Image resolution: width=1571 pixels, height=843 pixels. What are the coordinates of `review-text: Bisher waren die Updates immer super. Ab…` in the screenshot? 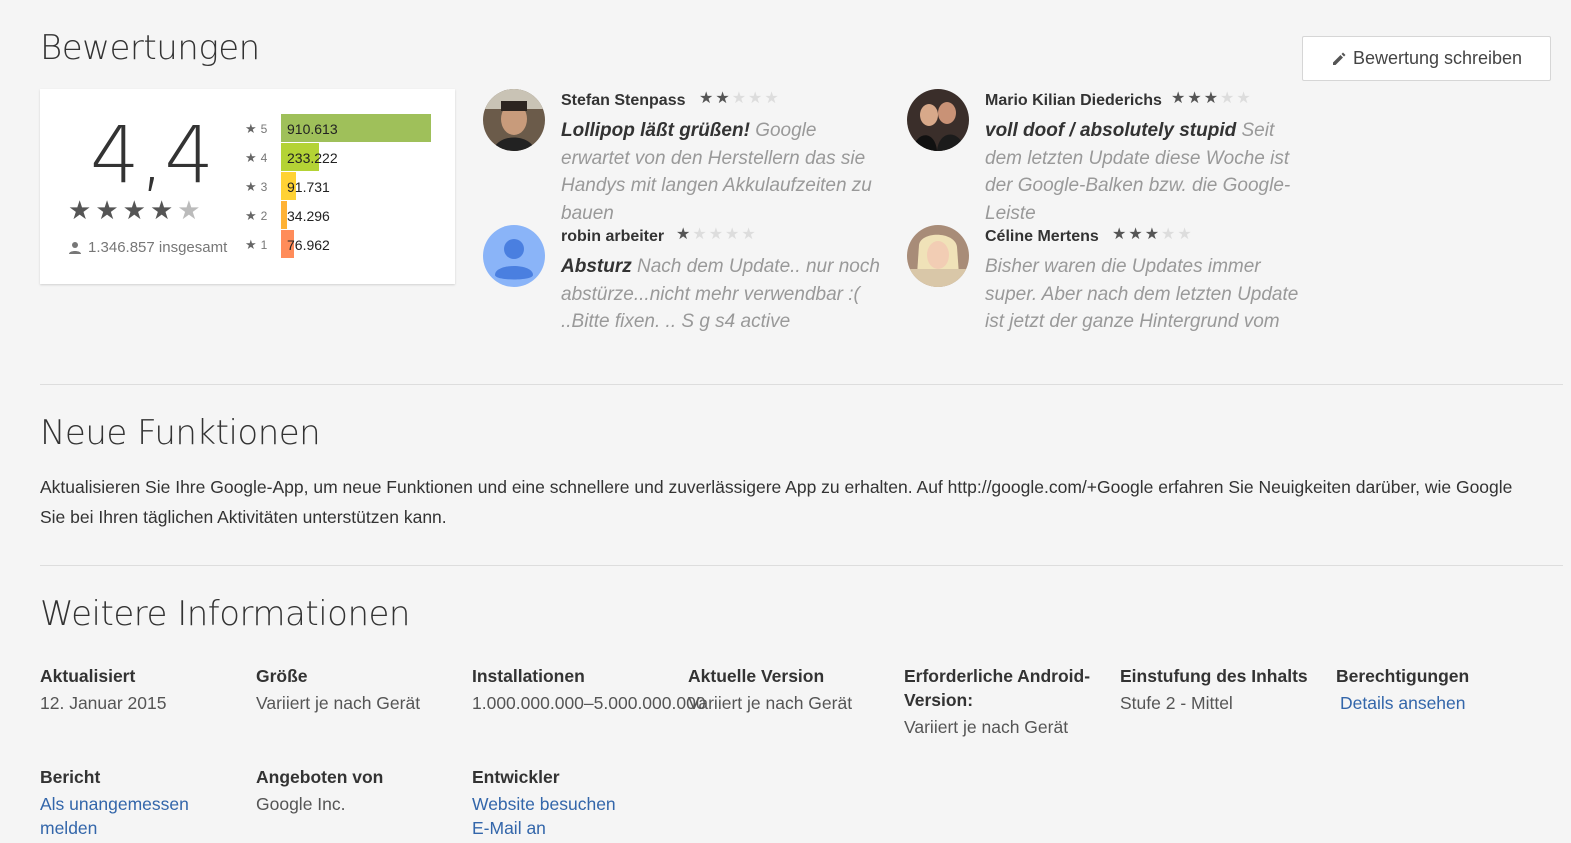 It's located at (1142, 294).